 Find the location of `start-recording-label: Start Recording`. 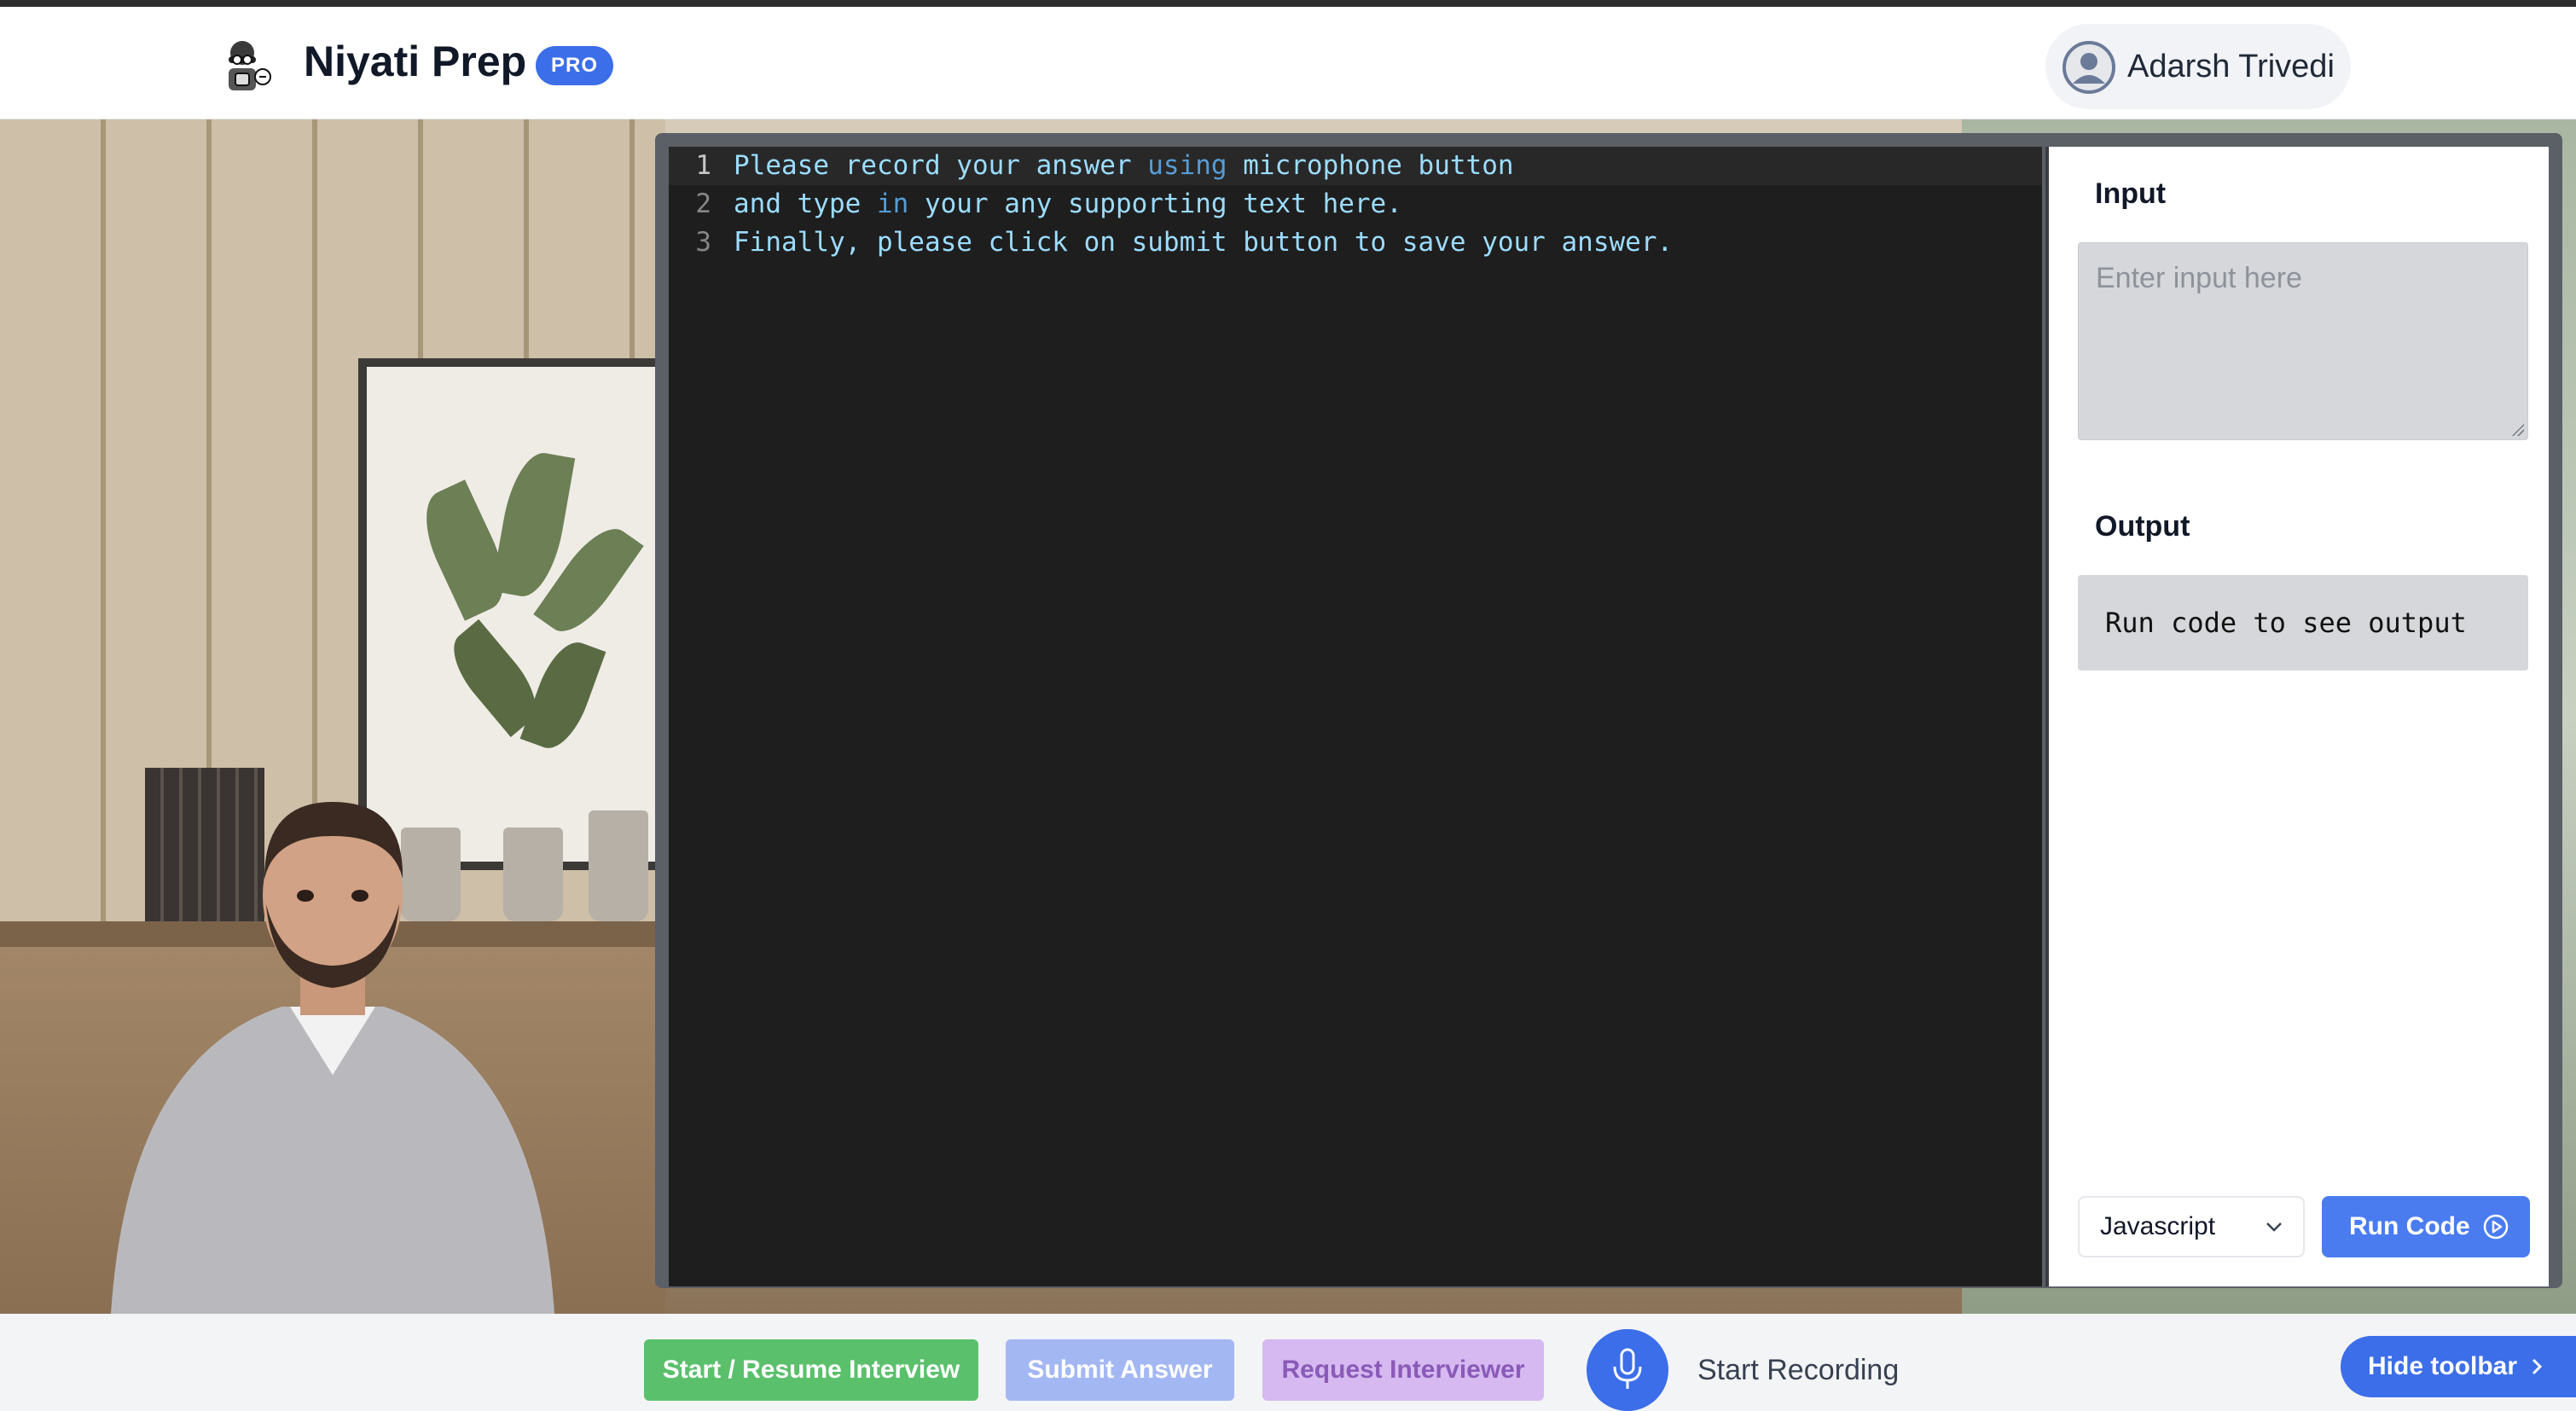

start-recording-label: Start Recording is located at coordinates (1798, 1370).